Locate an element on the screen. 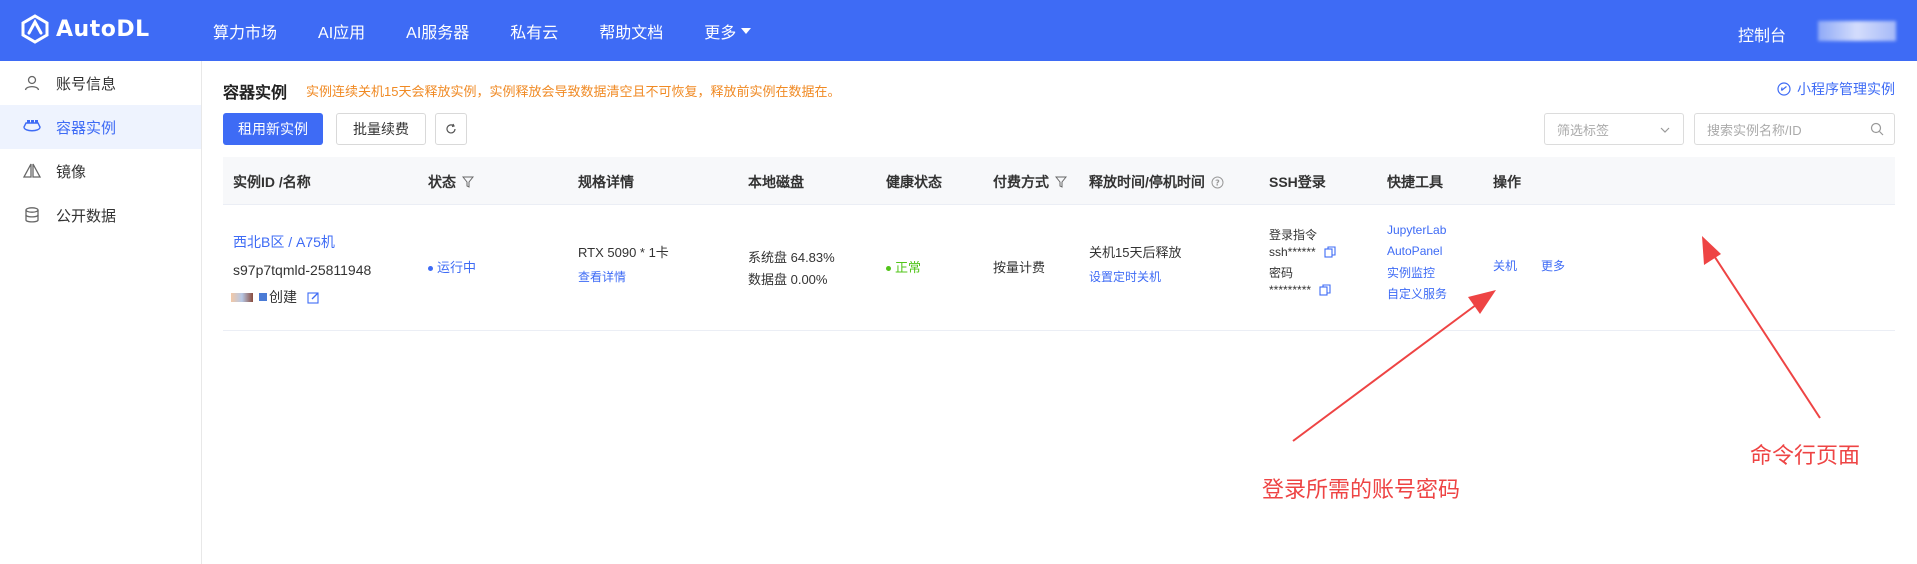 The height and width of the screenshot is (564, 1917). nav-item-compute-market: 算力市场 is located at coordinates (245, 31).